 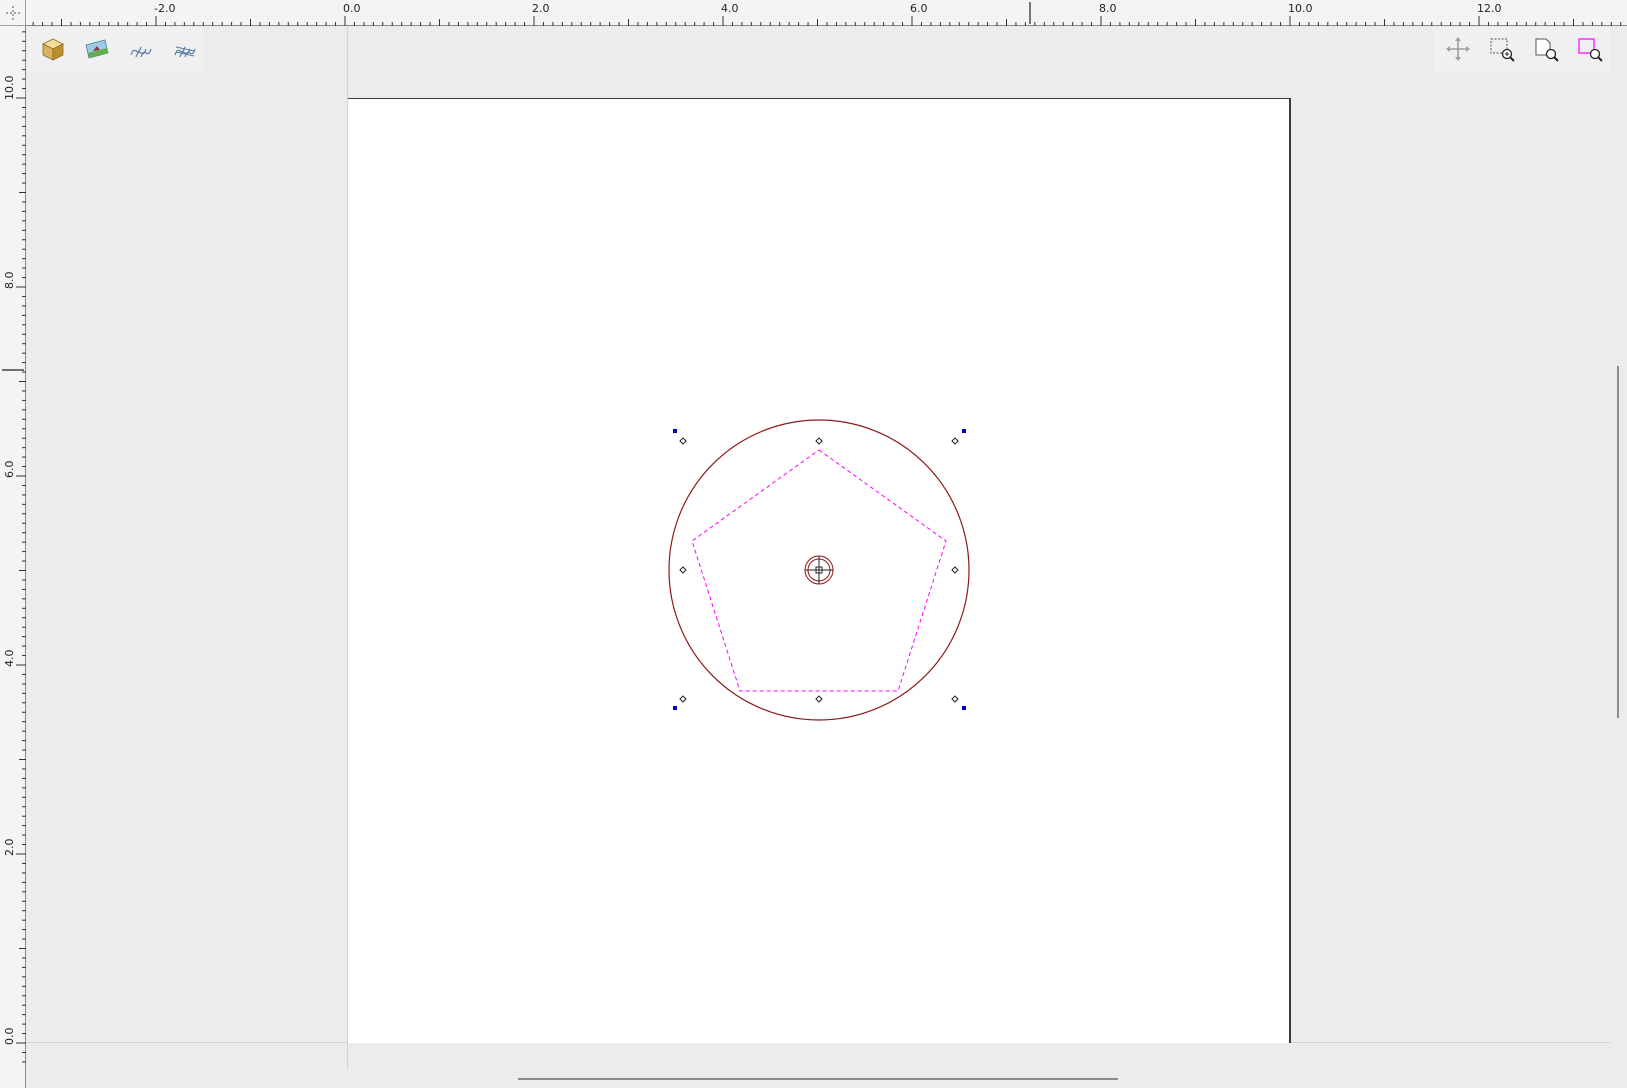 I want to click on vertical-ruler: 10.0 8.0 6.0 4.0 2.0 0.0, so click(x=13, y=557).